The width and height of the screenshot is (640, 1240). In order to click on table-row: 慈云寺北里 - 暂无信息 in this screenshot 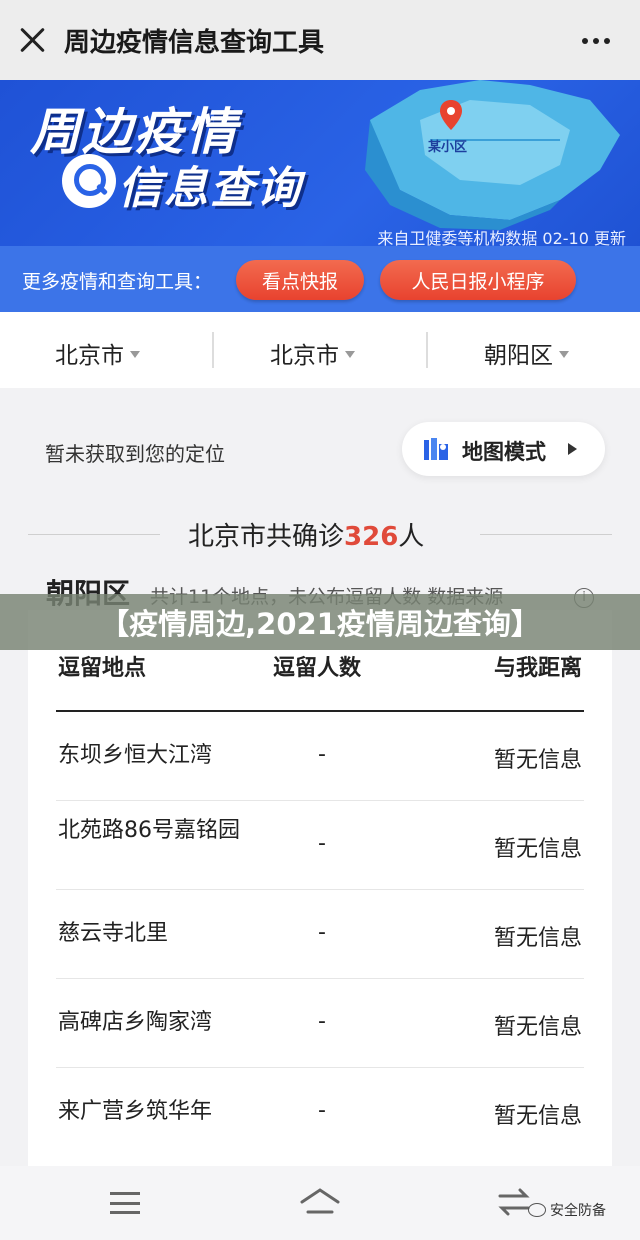, I will do `click(320, 934)`.